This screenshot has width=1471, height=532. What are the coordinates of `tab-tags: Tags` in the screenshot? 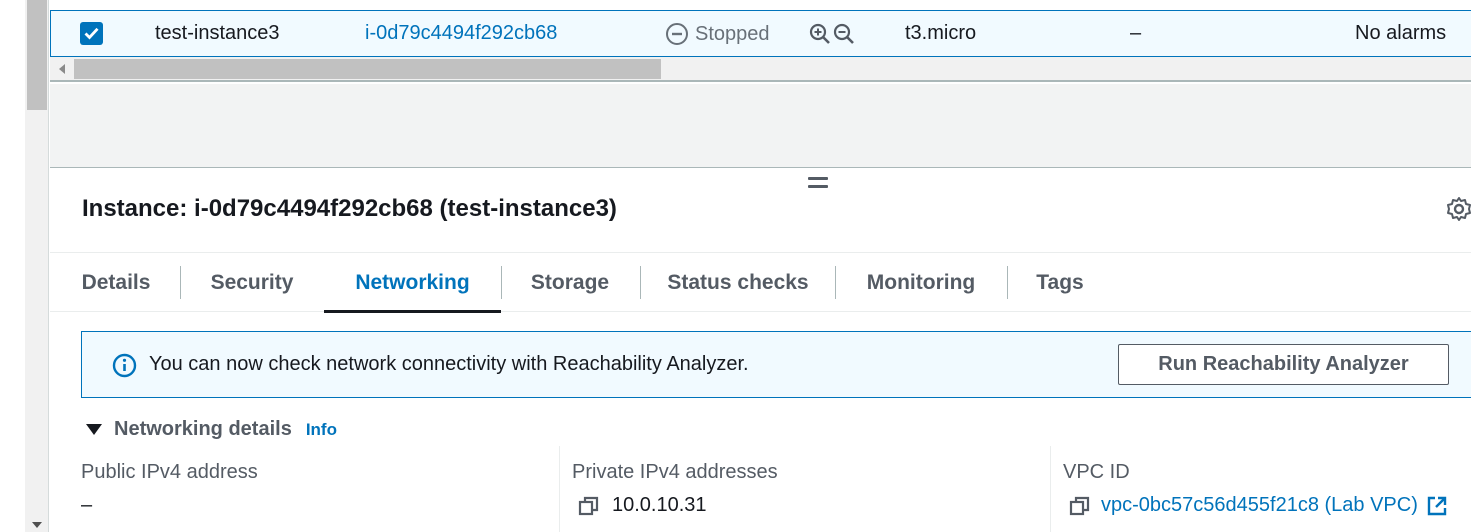 It's located at (1060, 283).